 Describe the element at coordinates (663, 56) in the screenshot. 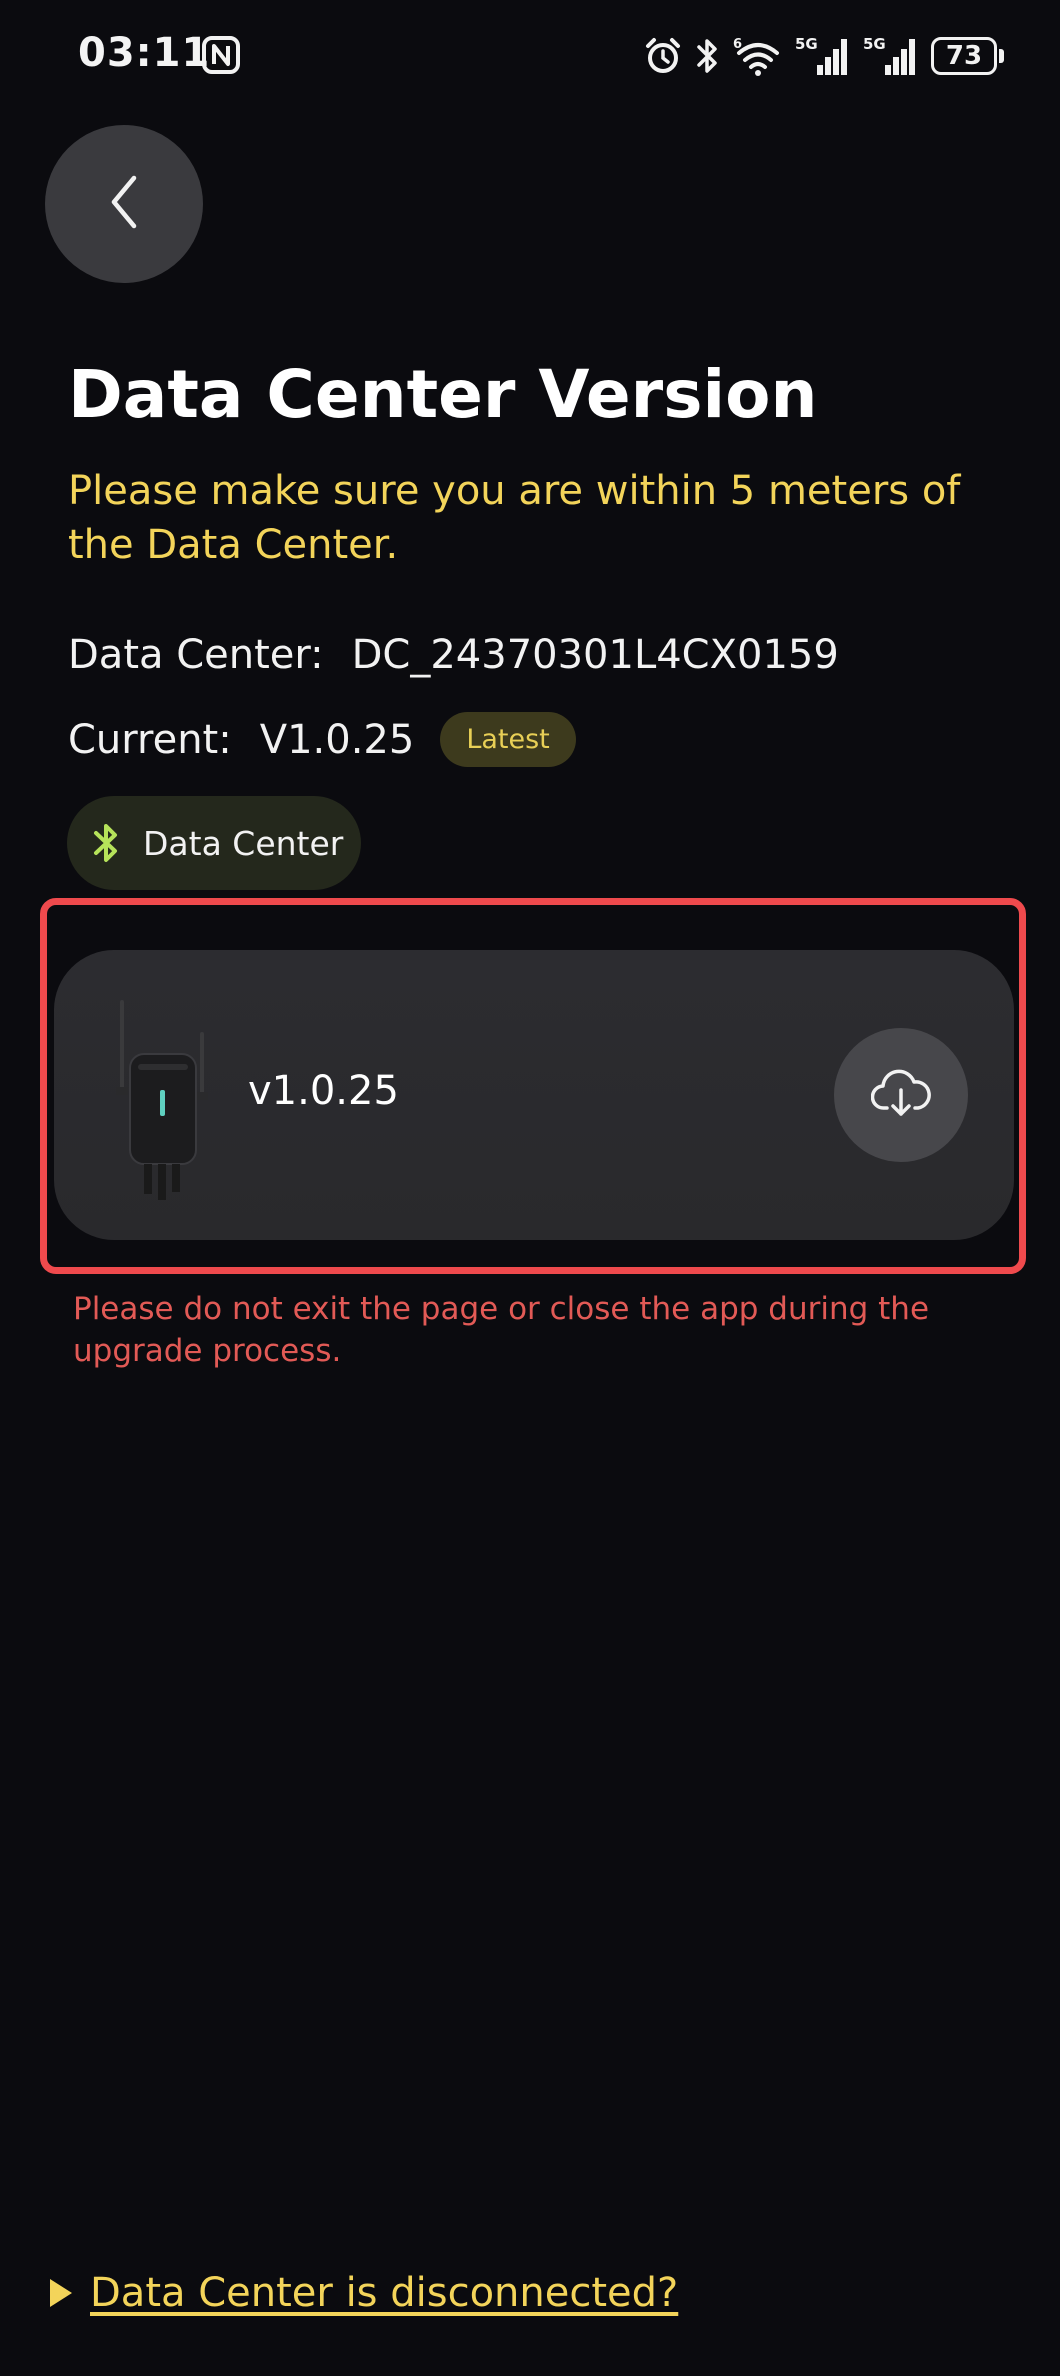

I see `alarm-icon` at that location.